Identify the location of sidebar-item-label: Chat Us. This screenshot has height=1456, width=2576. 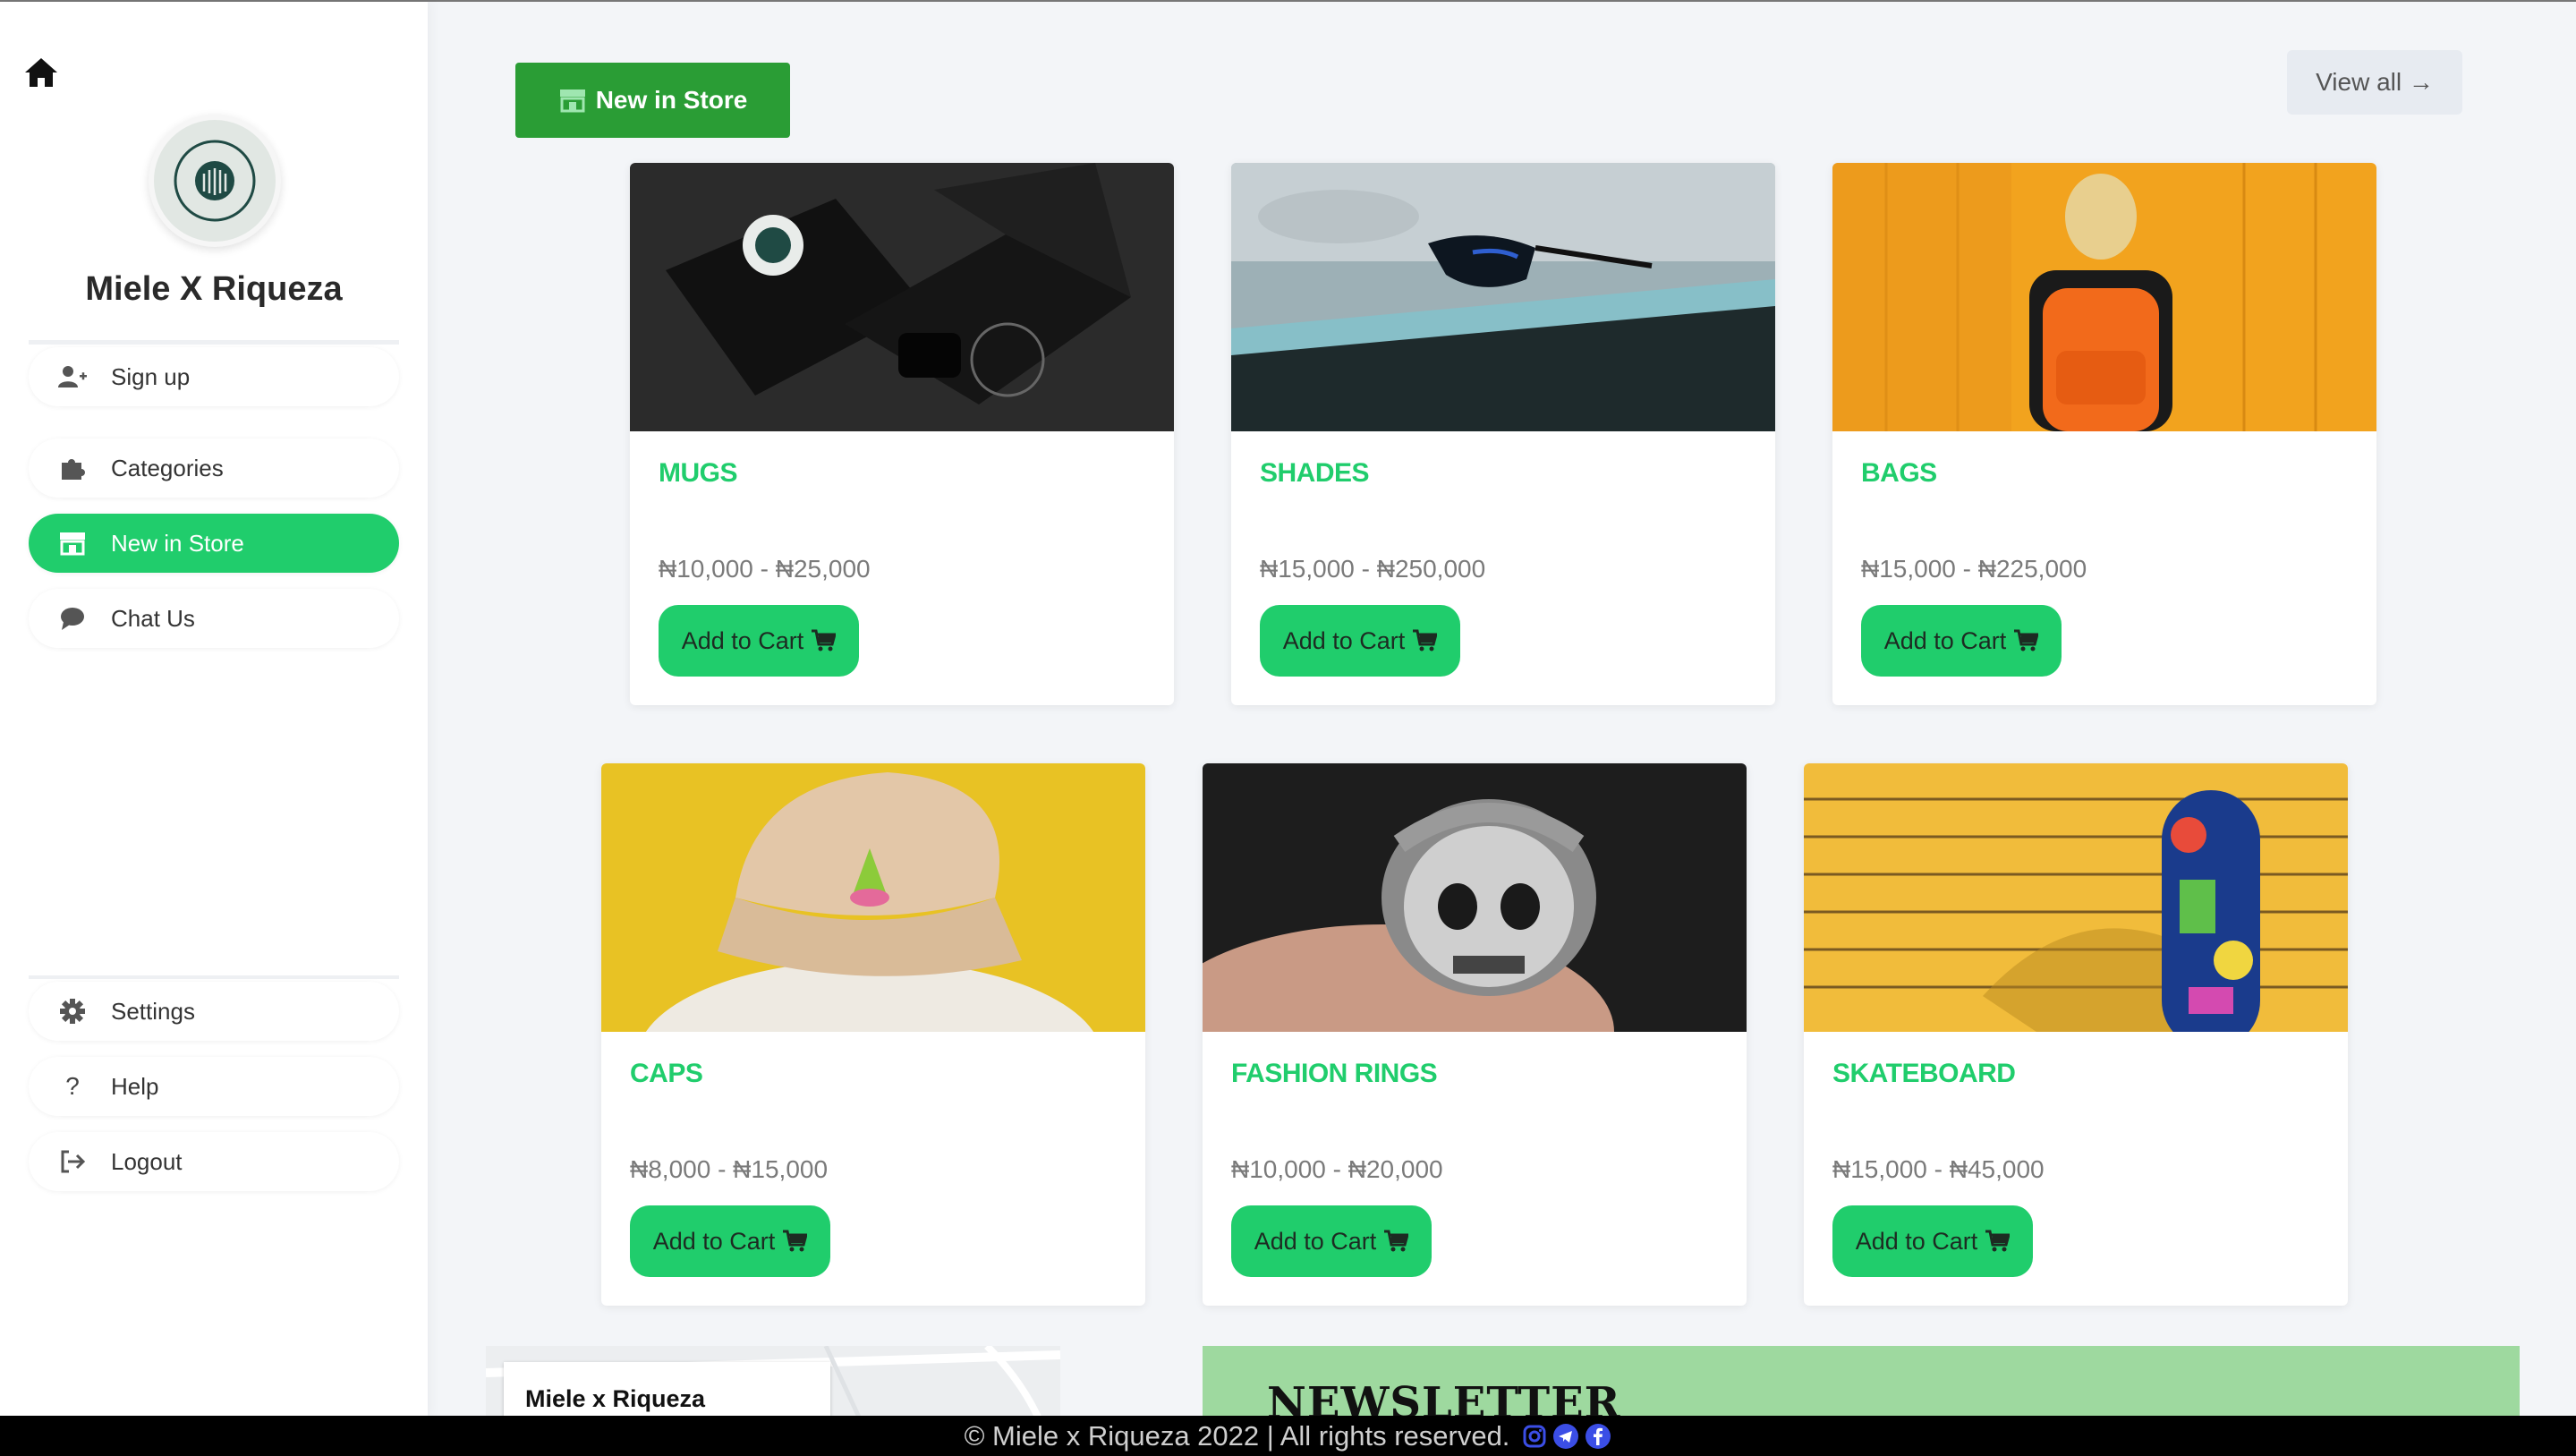
(153, 618).